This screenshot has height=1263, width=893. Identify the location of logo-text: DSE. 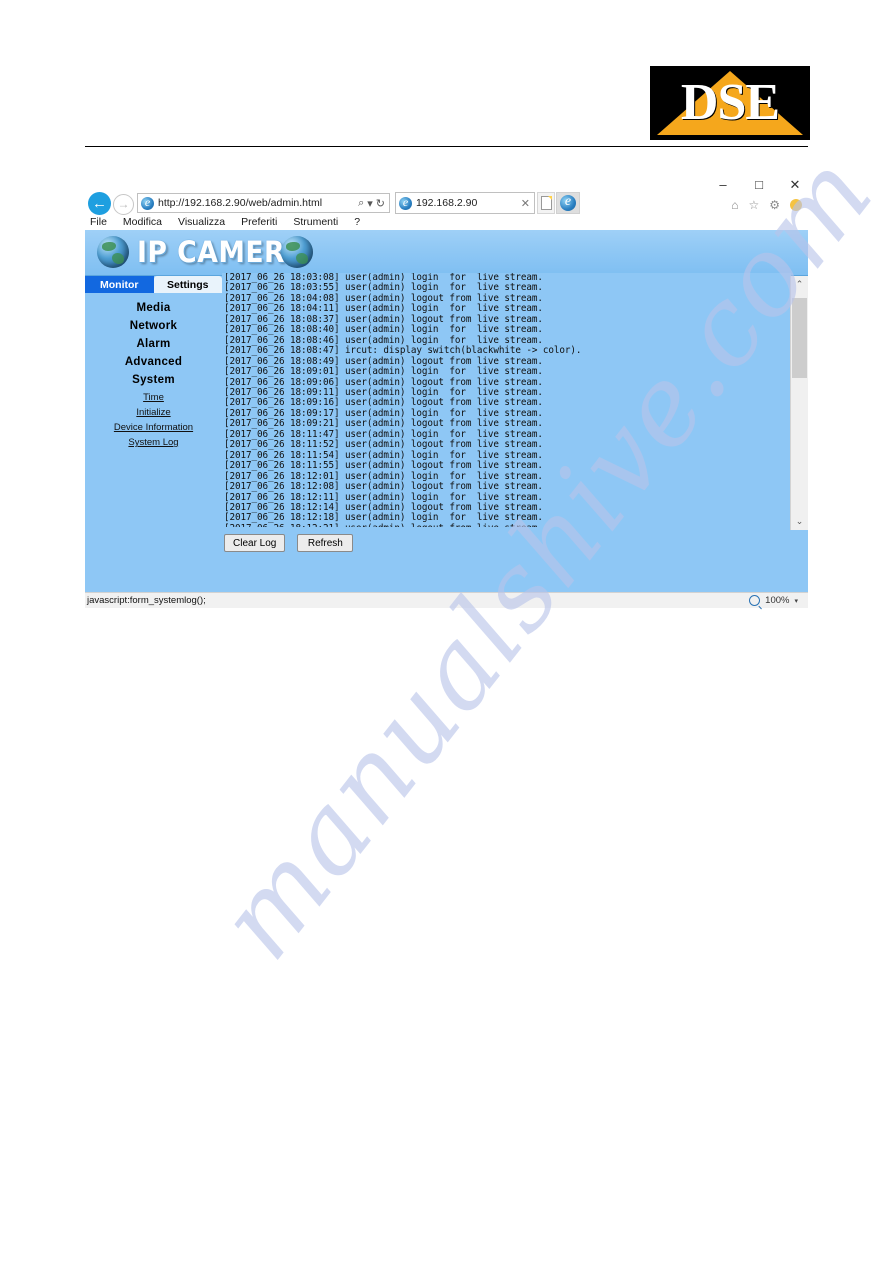
(730, 102).